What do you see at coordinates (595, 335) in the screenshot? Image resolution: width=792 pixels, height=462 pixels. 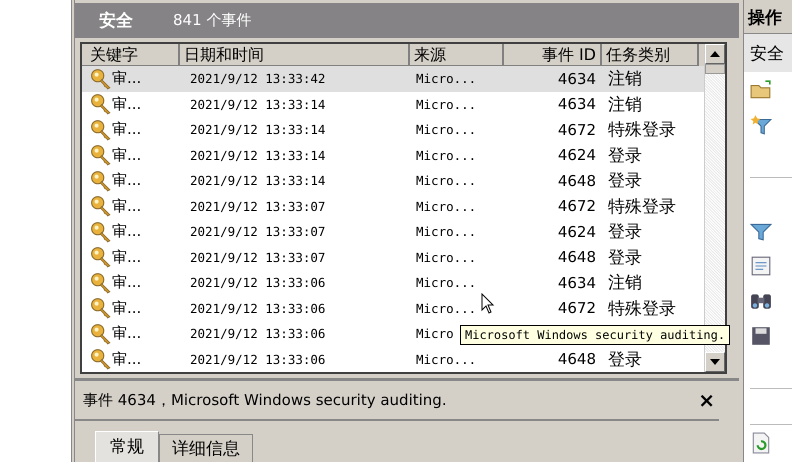 I see `tooltip: Microsoft Windows security auditing.` at bounding box center [595, 335].